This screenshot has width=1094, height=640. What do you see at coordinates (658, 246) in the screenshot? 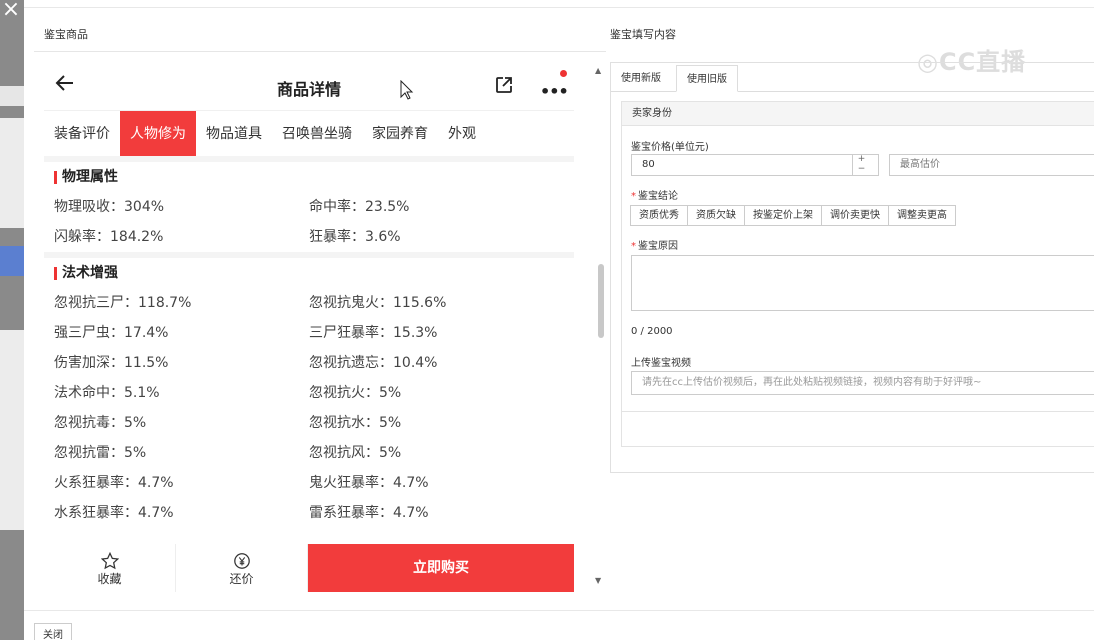
I see `reason-label-text: 鉴宝原因` at bounding box center [658, 246].